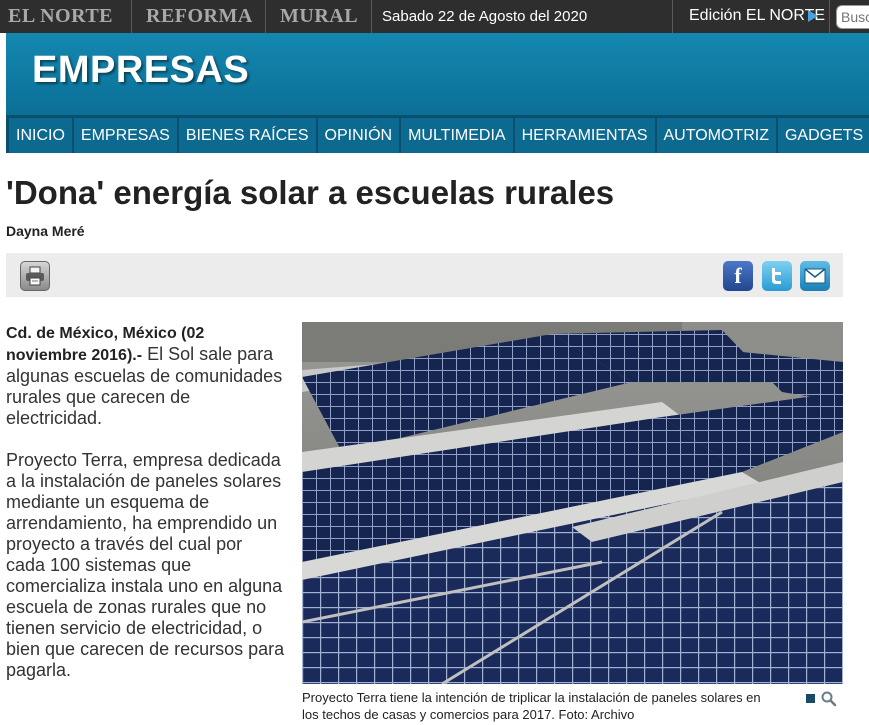  I want to click on brand-link-reforma: REFORMA, so click(199, 16).